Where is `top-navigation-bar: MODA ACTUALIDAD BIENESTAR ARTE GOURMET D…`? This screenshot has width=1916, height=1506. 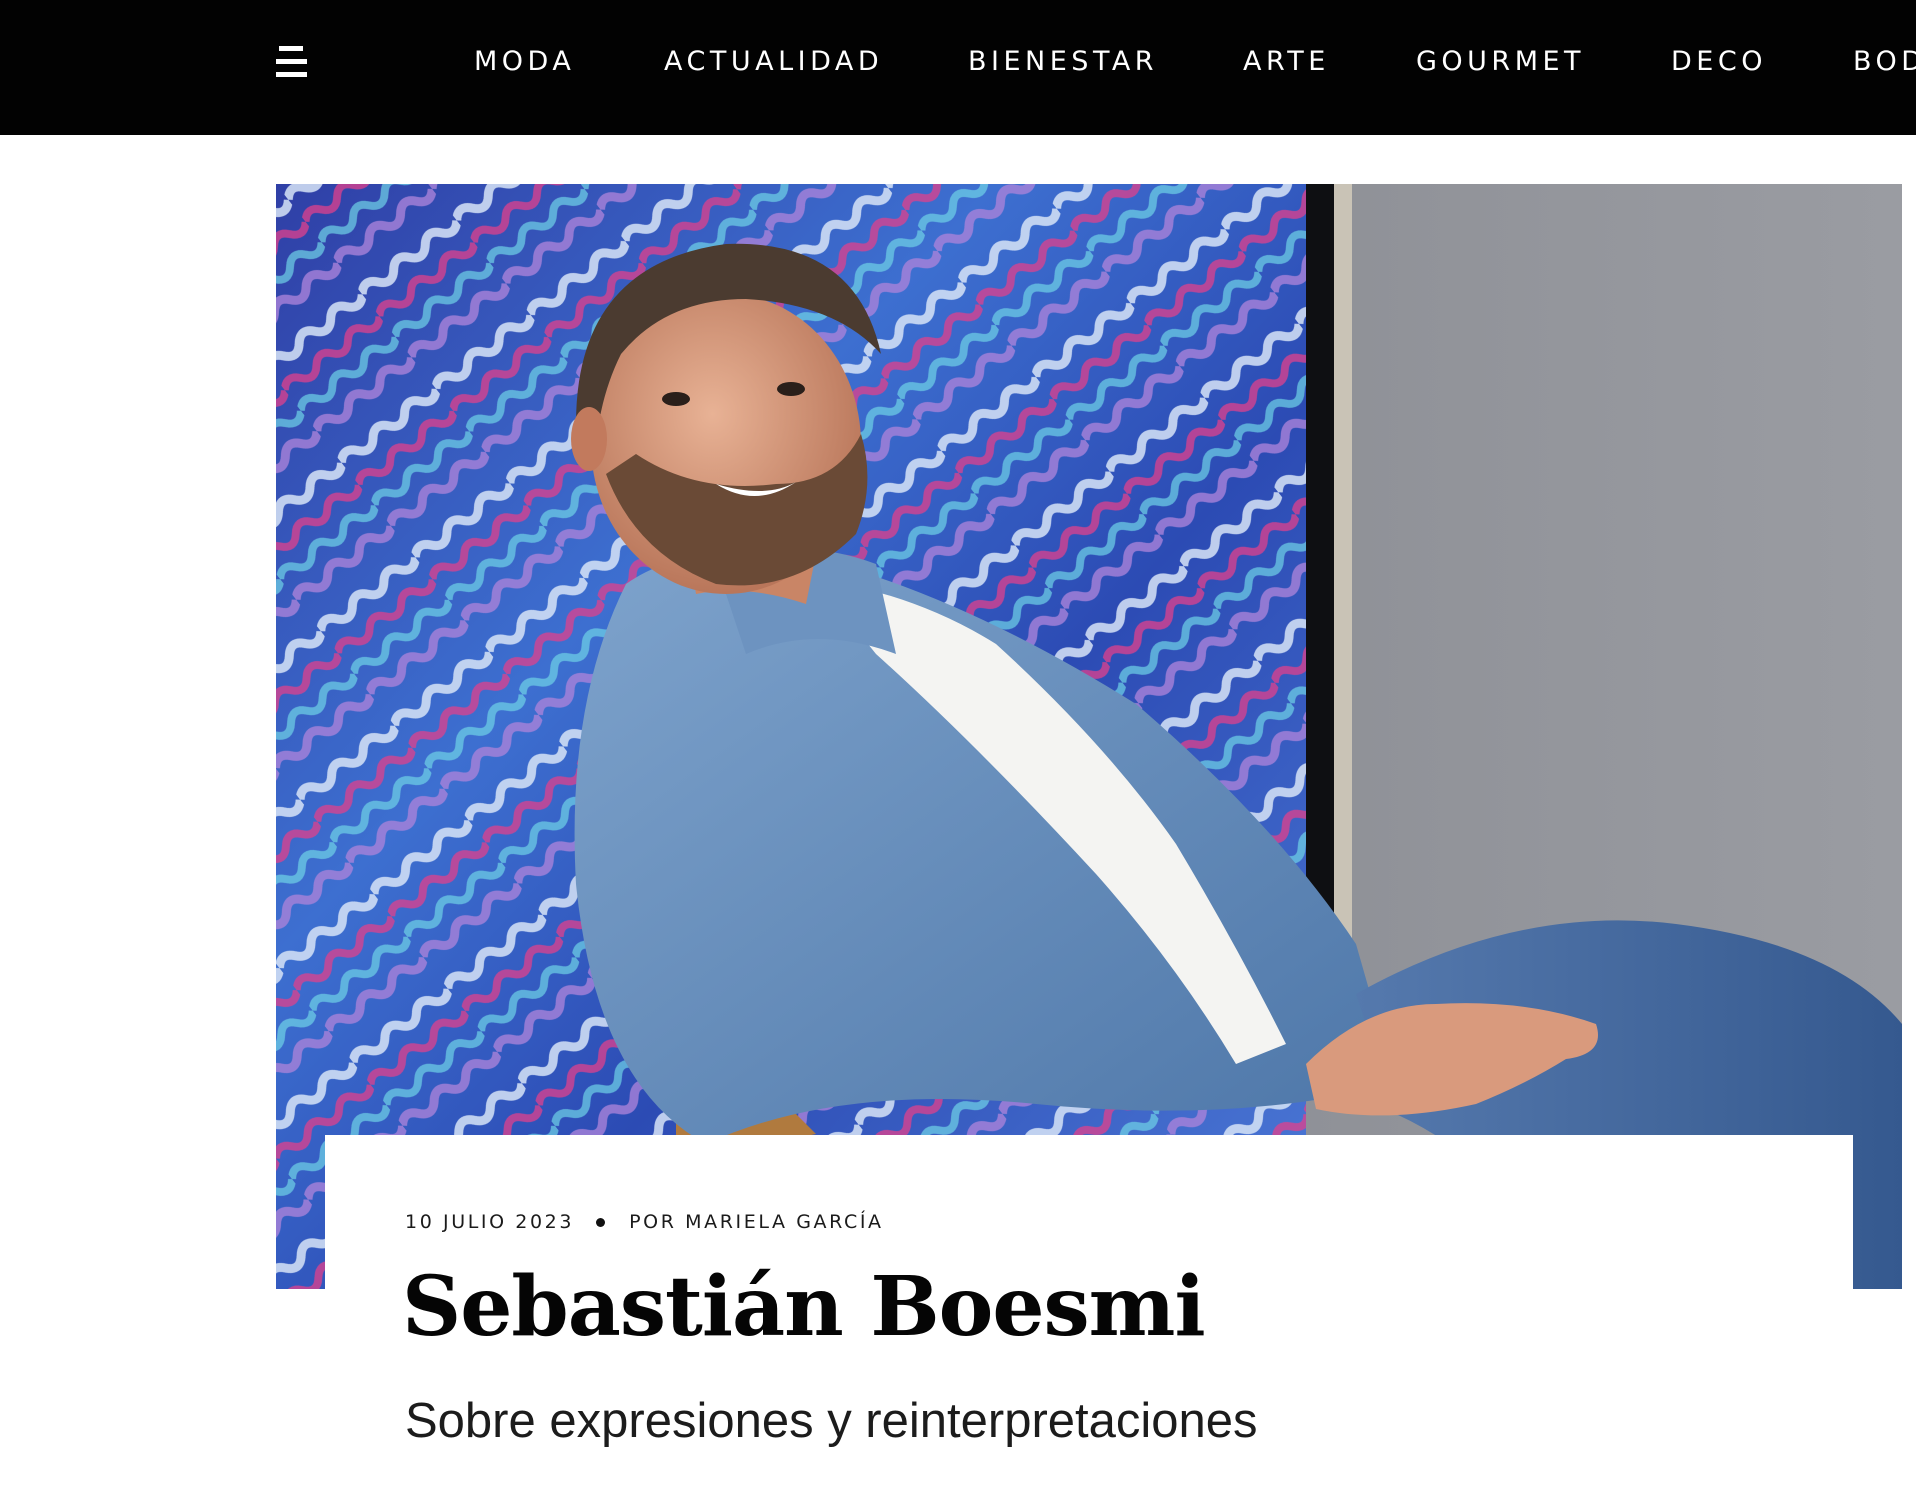
top-navigation-bar: MODA ACTUALIDAD BIENESTAR ARTE GOURMET D… is located at coordinates (958, 67).